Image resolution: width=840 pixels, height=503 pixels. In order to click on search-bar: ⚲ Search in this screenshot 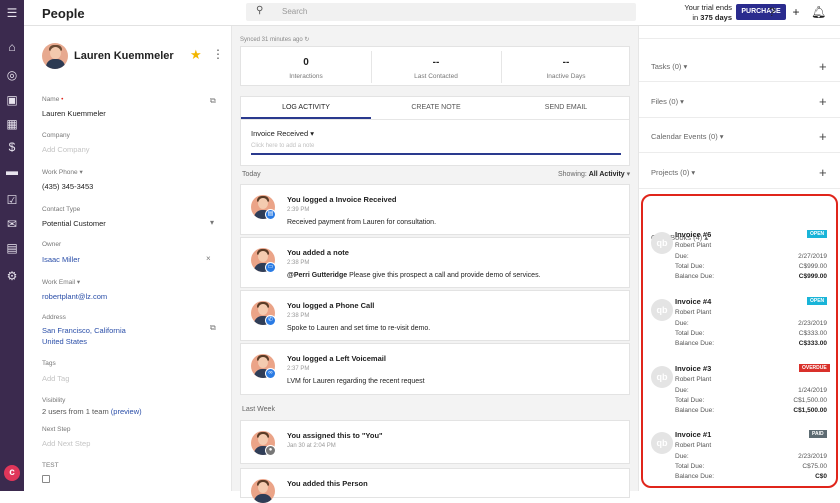, I will do `click(441, 12)`.